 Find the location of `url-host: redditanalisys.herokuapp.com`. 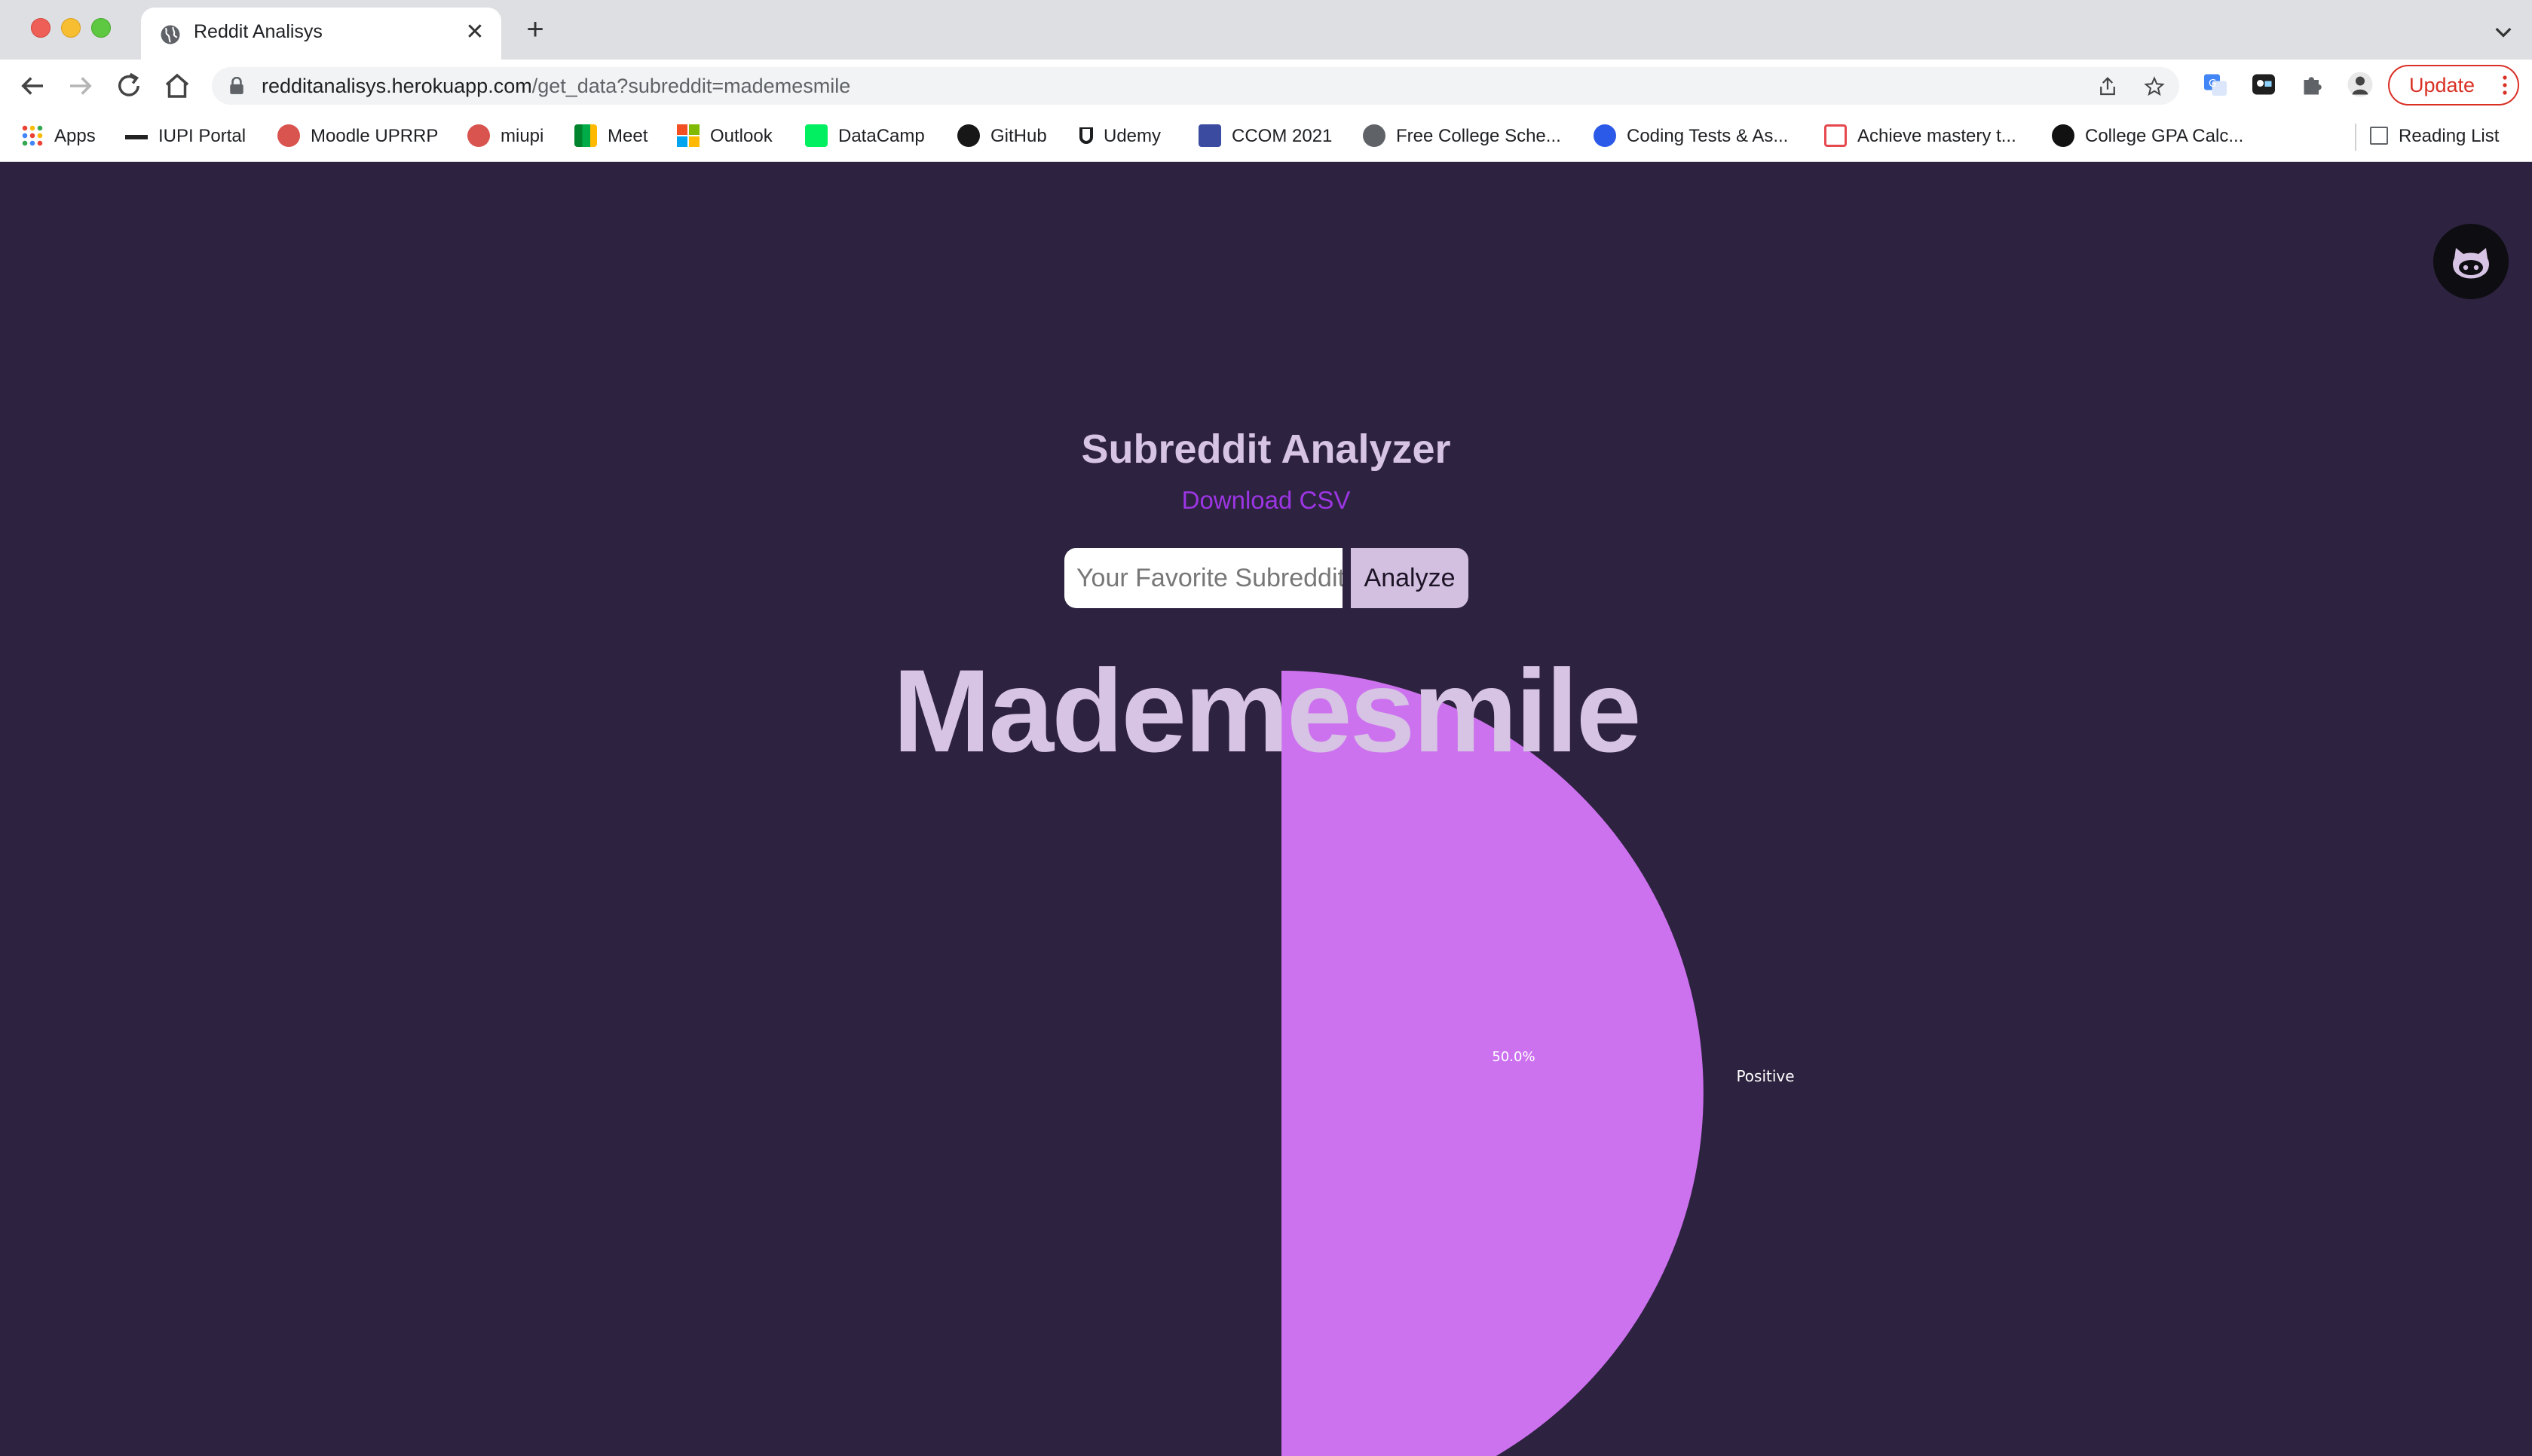

url-host: redditanalisys.herokuapp.com is located at coordinates (397, 86).